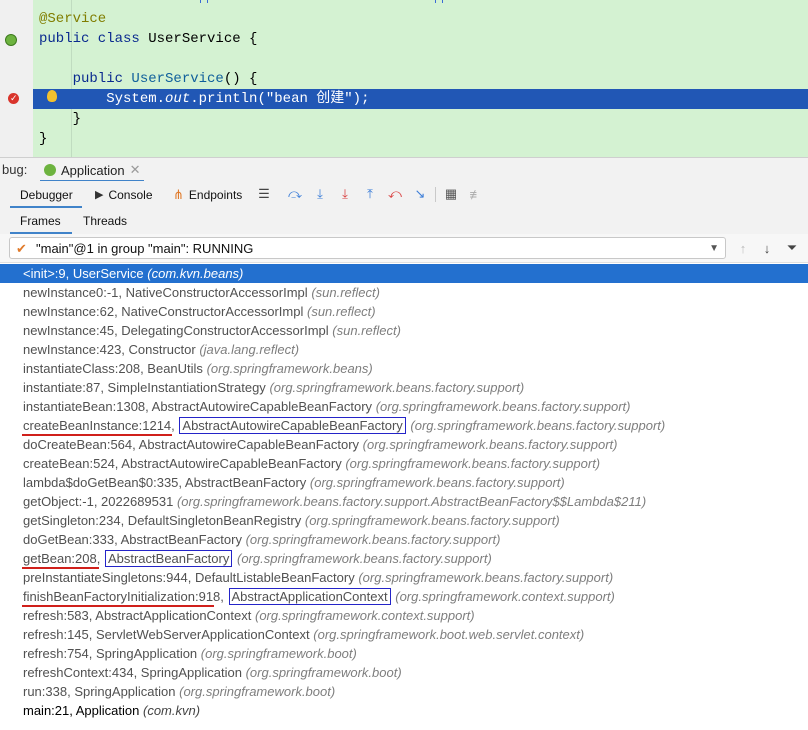 This screenshot has width=808, height=730. I want to click on arrow-up-icon: ↑, so click(743, 248).